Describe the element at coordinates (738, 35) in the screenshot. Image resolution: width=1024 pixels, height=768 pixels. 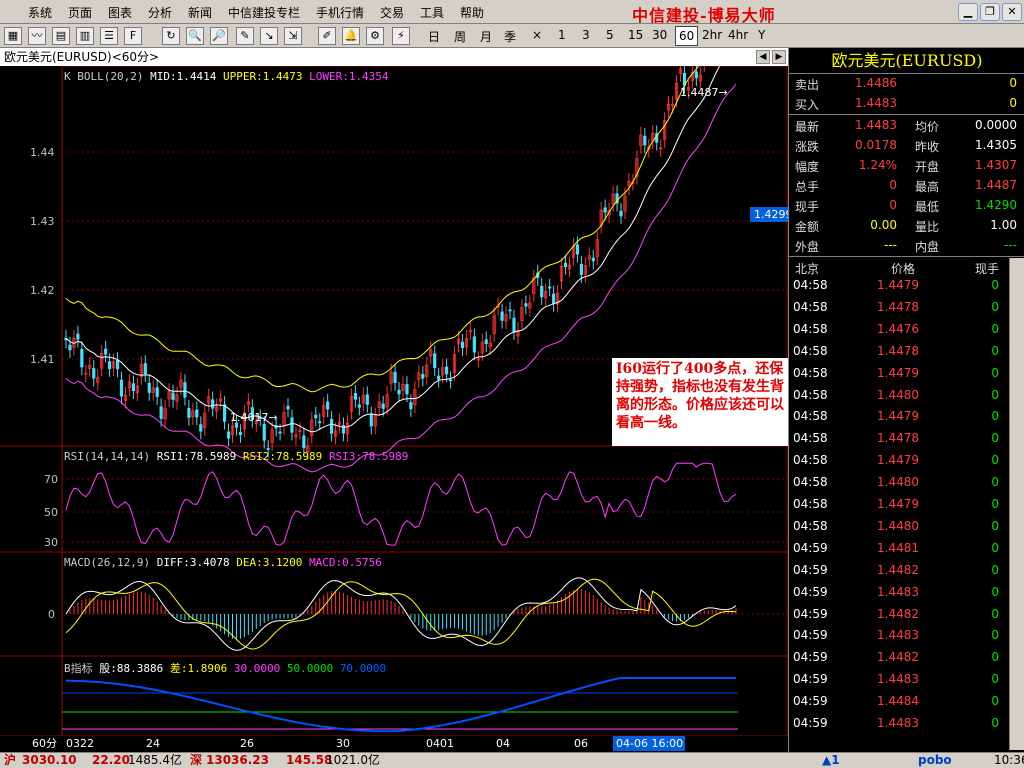
I see `period-4hr: 4hr` at that location.